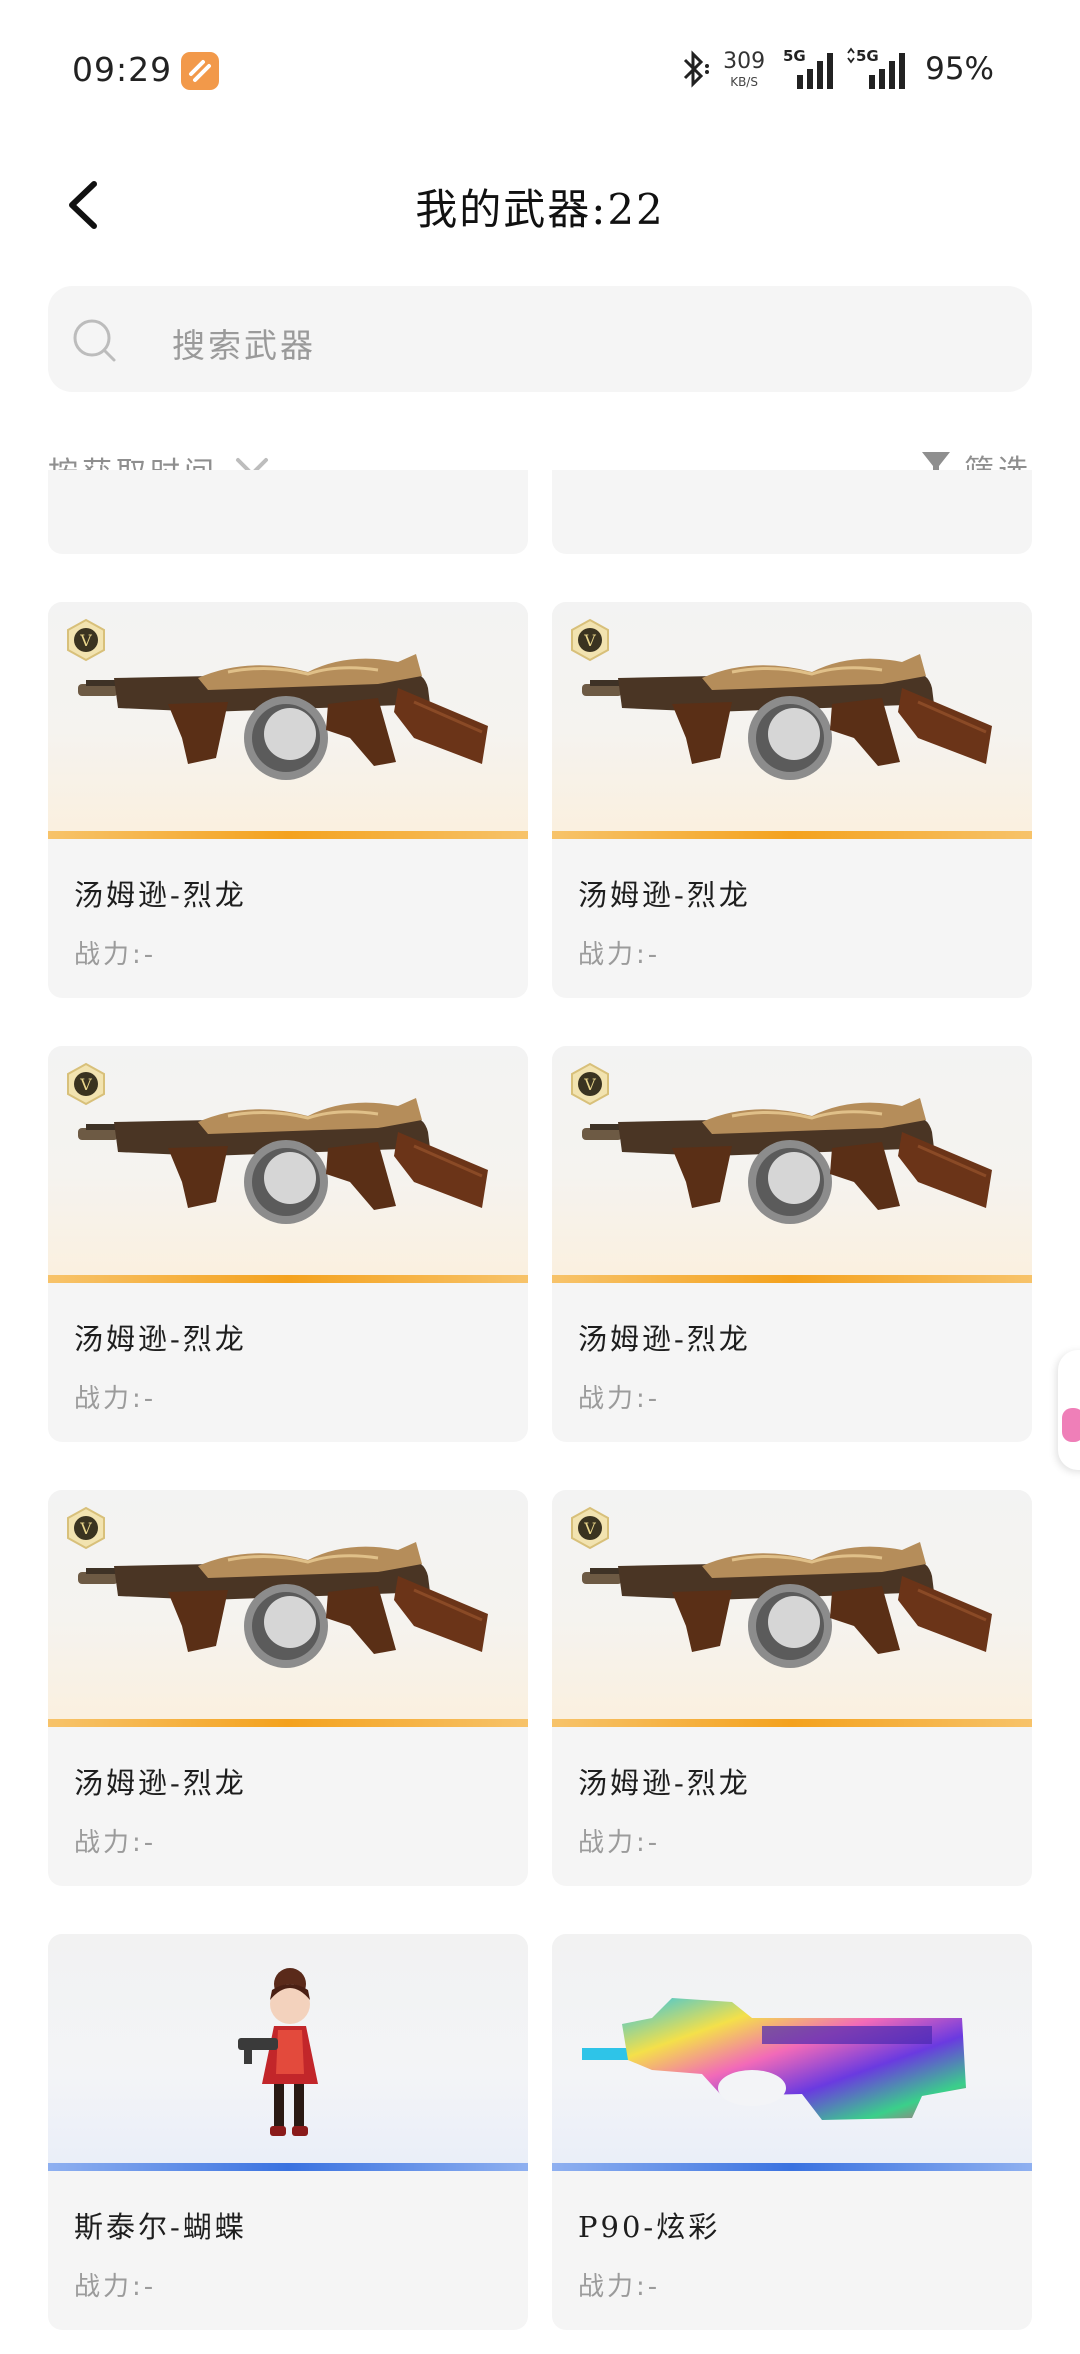 The image size is (1080, 2354). I want to click on page-title: 我的武器:22, so click(540, 209).